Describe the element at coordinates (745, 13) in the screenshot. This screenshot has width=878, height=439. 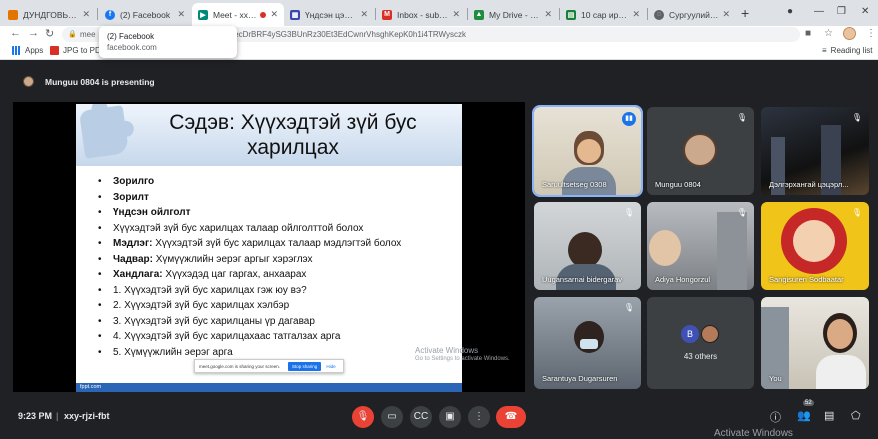
I see `new-tab-button: +` at that location.